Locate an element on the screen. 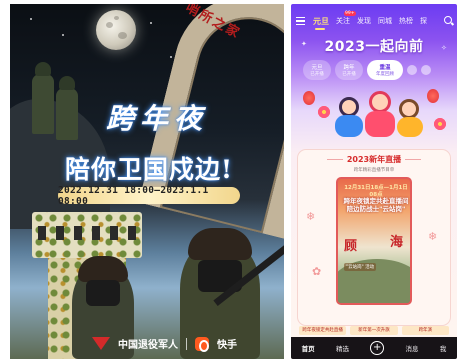  thumb-char-right: 海 is located at coordinates (397, 242).